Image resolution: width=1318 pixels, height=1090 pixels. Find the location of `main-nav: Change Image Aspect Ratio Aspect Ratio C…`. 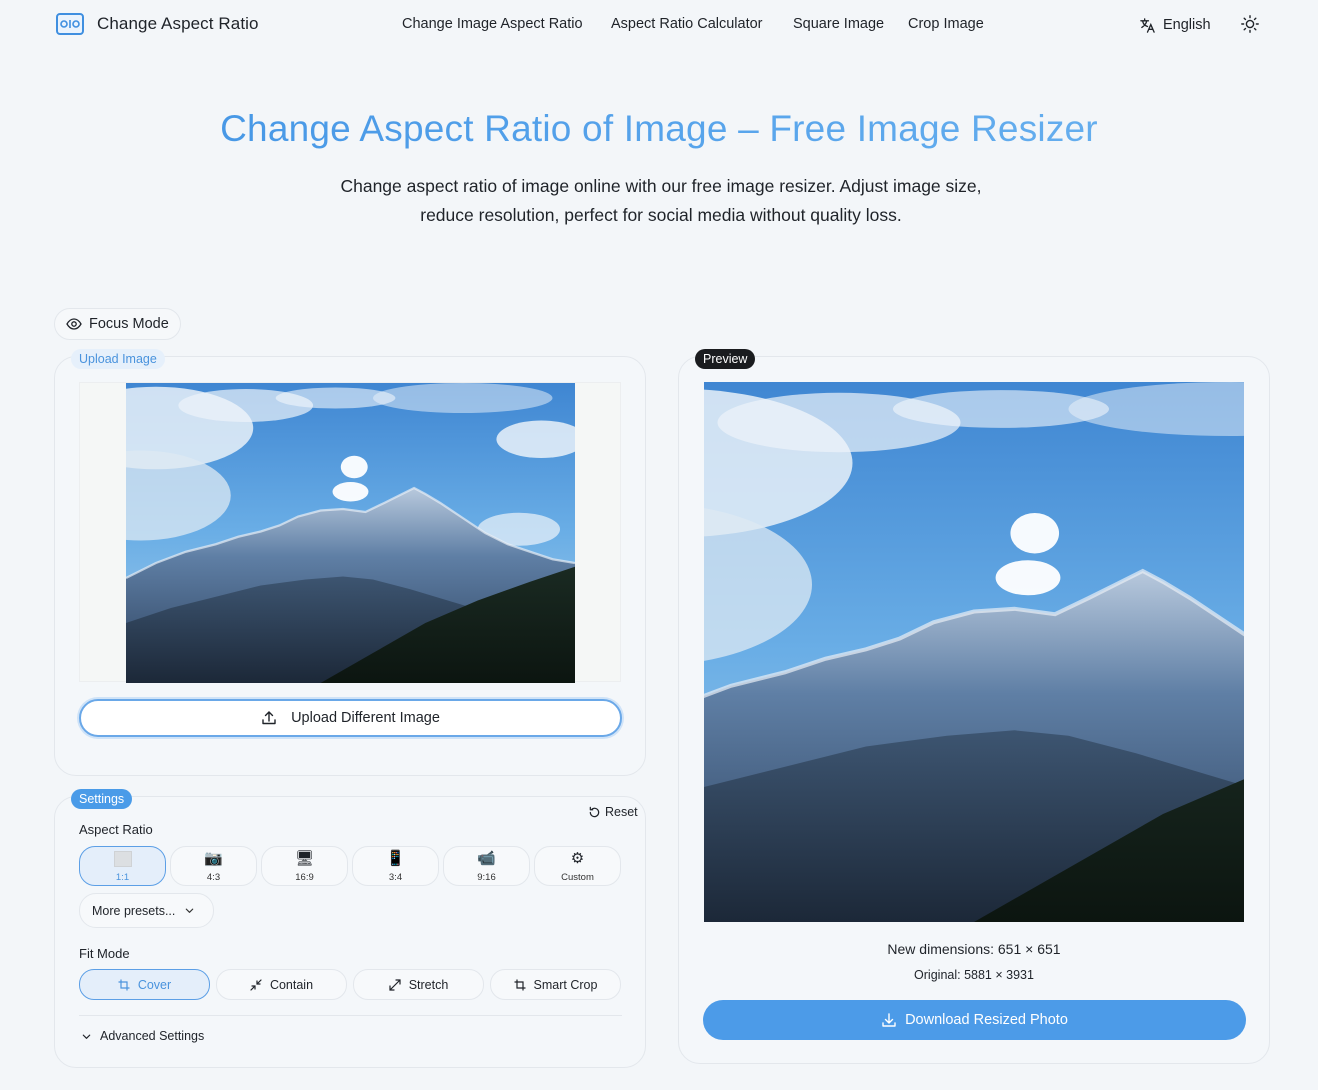

main-nav: Change Image Aspect Ratio Aspect Ratio C… is located at coordinates (659, 26).